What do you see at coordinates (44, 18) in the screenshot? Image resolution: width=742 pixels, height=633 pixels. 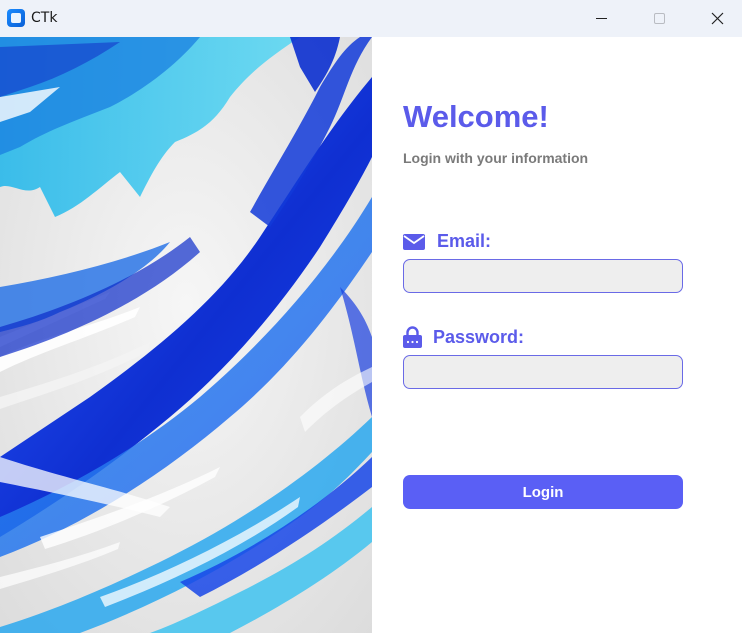 I see `window-title: CTk` at bounding box center [44, 18].